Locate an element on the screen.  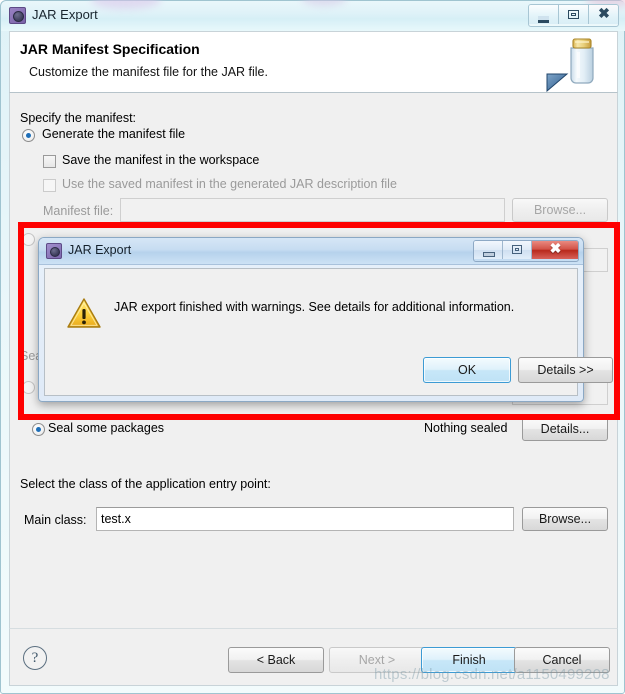
jar-banner-icon is located at coordinates (570, 65).